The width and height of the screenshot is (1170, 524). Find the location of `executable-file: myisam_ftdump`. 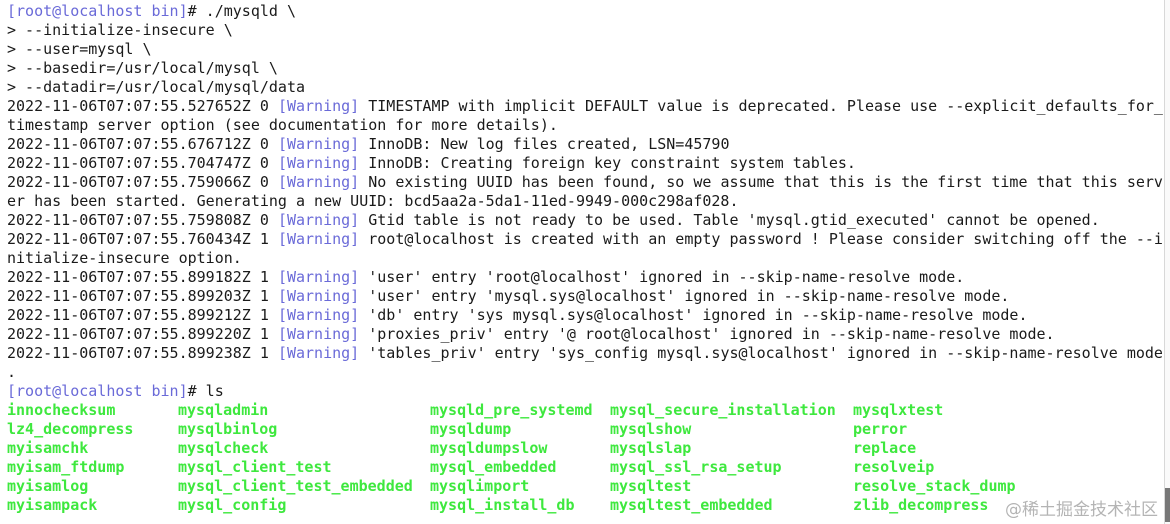

executable-file: myisam_ftdump is located at coordinates (66, 467).